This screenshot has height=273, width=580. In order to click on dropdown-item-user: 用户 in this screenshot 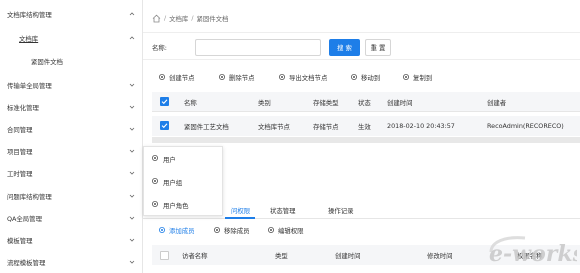, I will do `click(184, 159)`.